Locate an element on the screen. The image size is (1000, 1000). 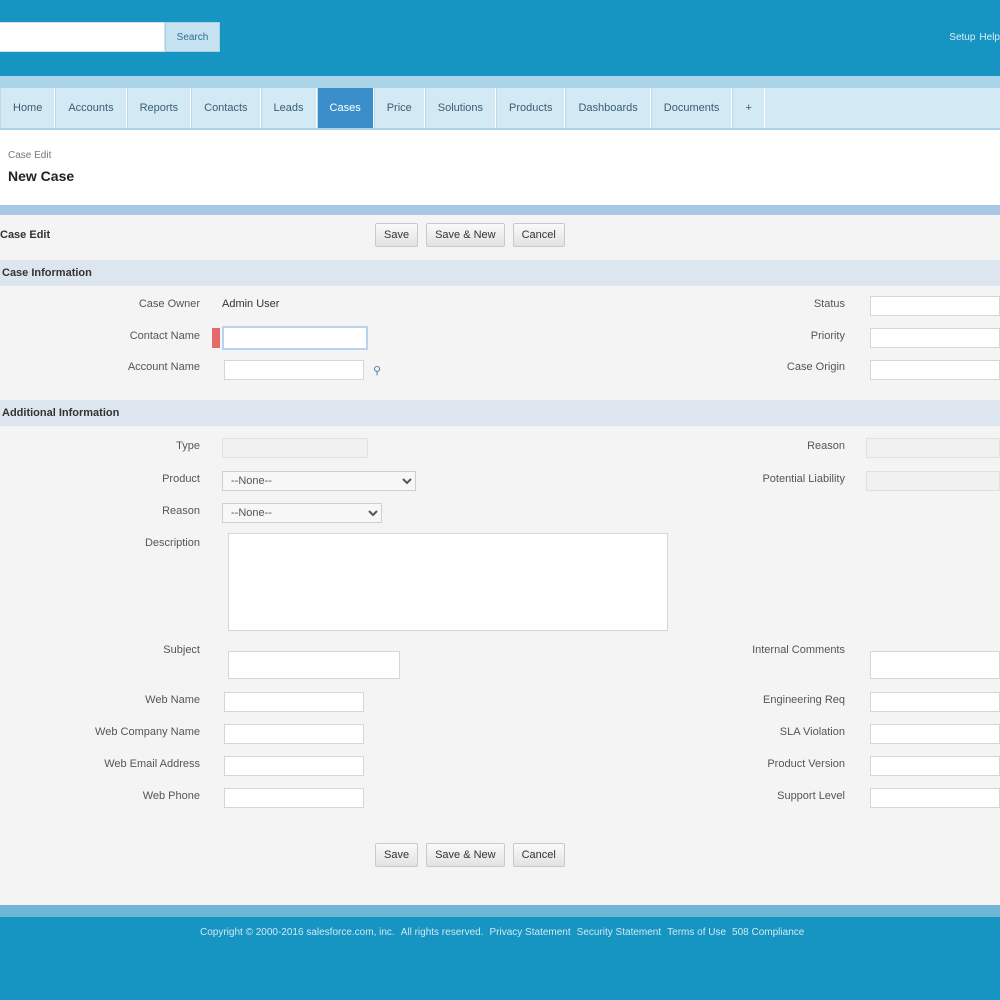
description-textarea is located at coordinates (448, 582).